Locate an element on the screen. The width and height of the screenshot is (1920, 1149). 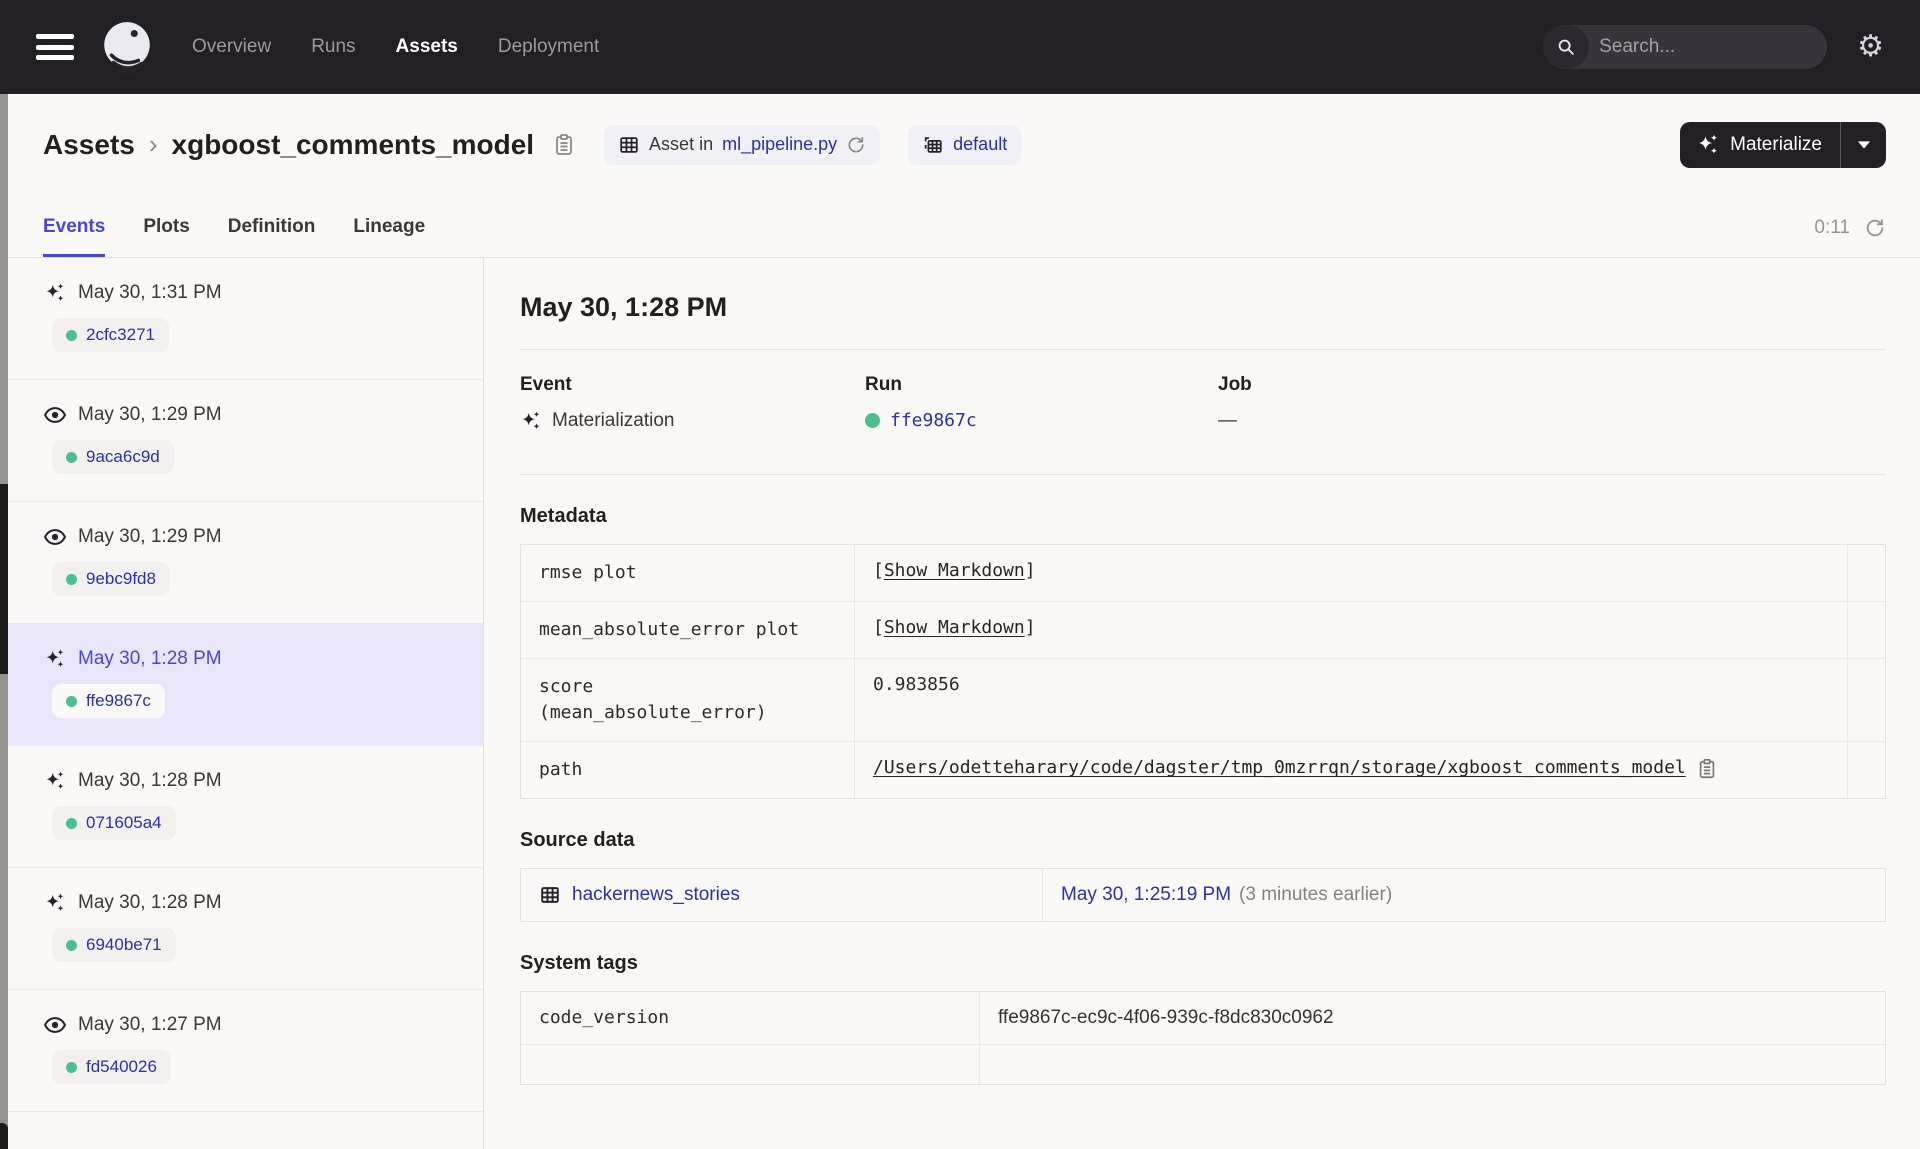
table-row: mean_absolute_error plot [Show Markdown] is located at coordinates (1203, 630).